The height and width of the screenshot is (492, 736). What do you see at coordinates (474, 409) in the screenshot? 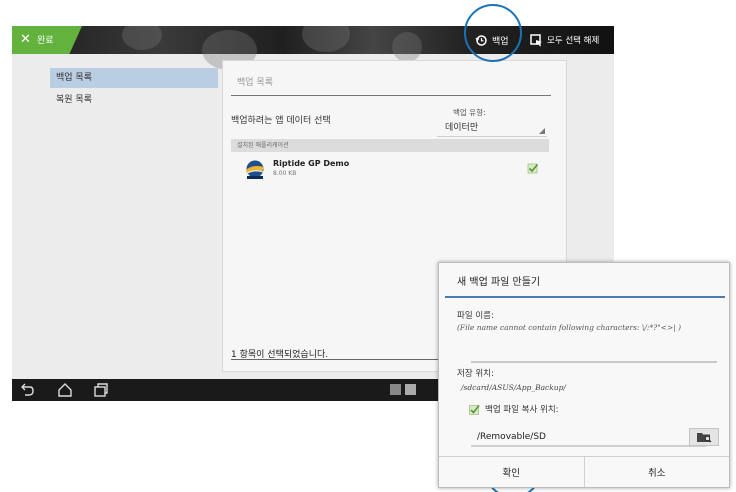
I see `copy-backup-checkbox` at bounding box center [474, 409].